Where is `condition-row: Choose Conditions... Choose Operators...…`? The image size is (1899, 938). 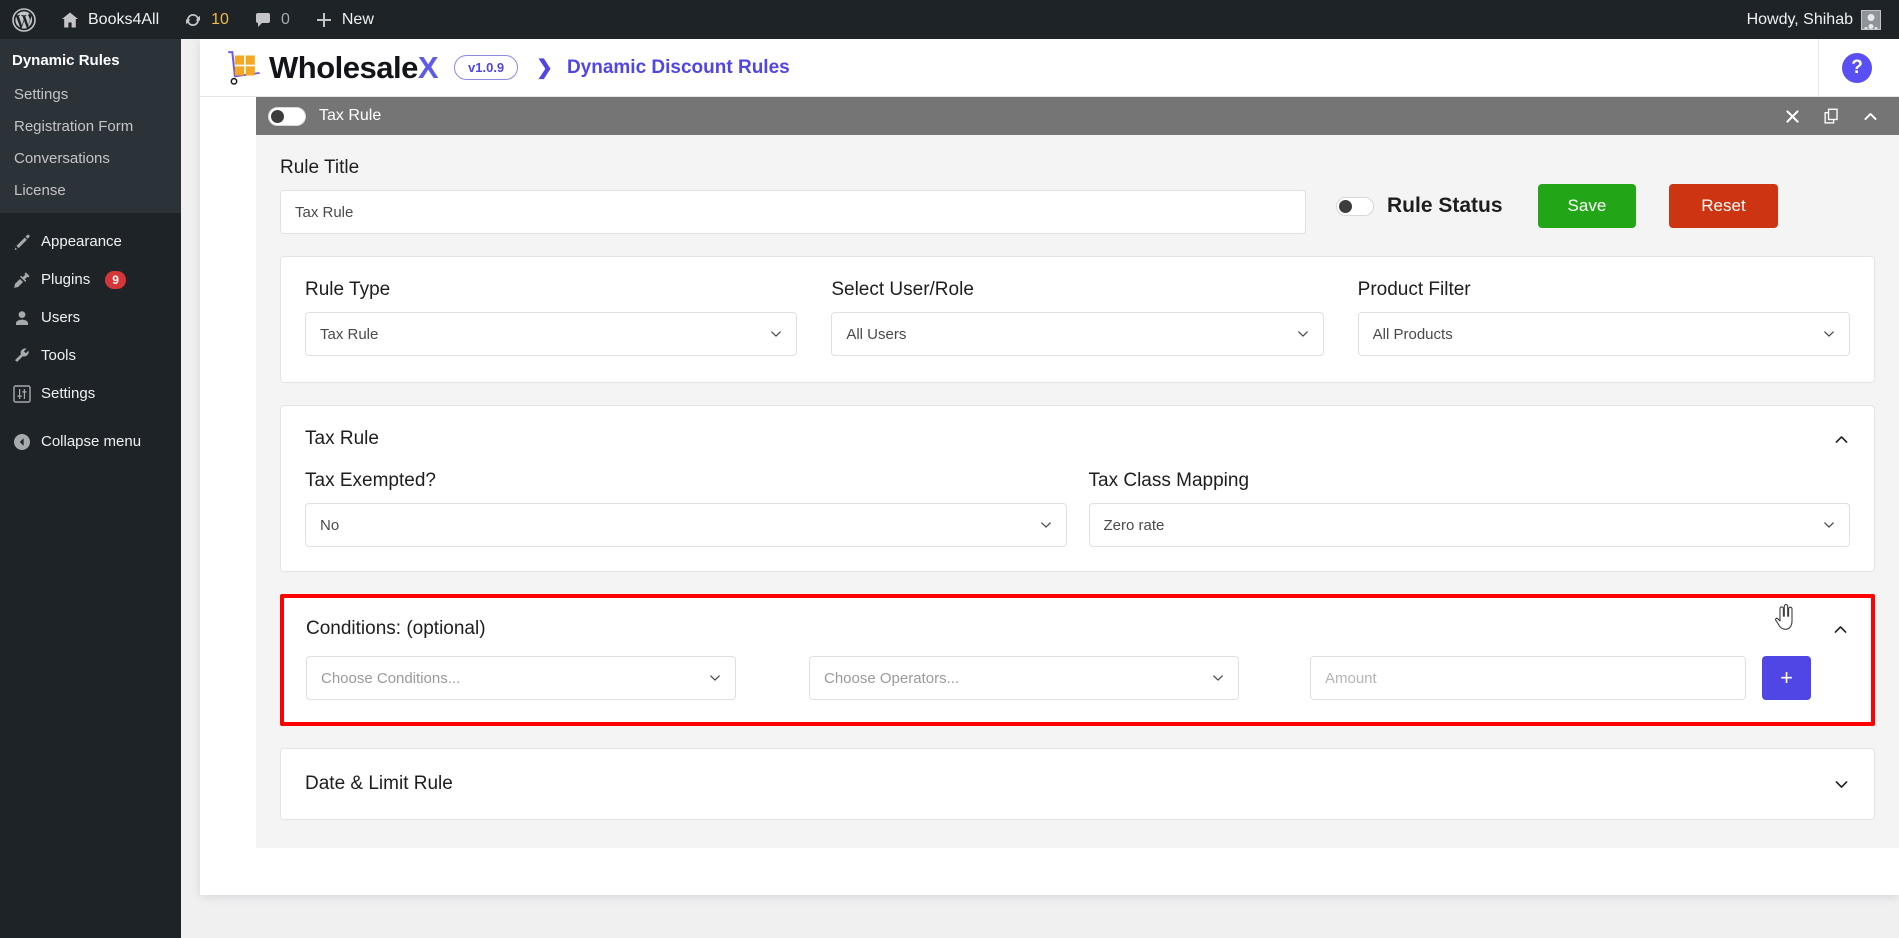 condition-row: Choose Conditions... Choose Operators...… is located at coordinates (1077, 678).